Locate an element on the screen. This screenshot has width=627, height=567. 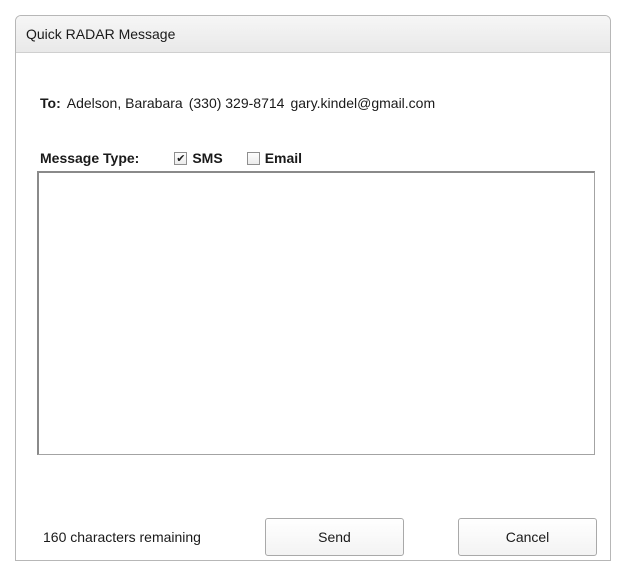
message-type-label: Message Type: is located at coordinates (90, 158).